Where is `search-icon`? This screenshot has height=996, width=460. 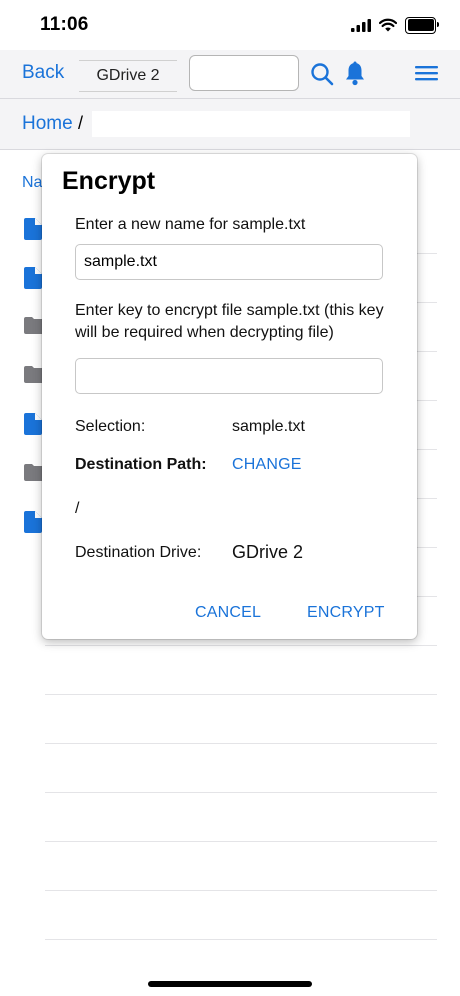 search-icon is located at coordinates (322, 74).